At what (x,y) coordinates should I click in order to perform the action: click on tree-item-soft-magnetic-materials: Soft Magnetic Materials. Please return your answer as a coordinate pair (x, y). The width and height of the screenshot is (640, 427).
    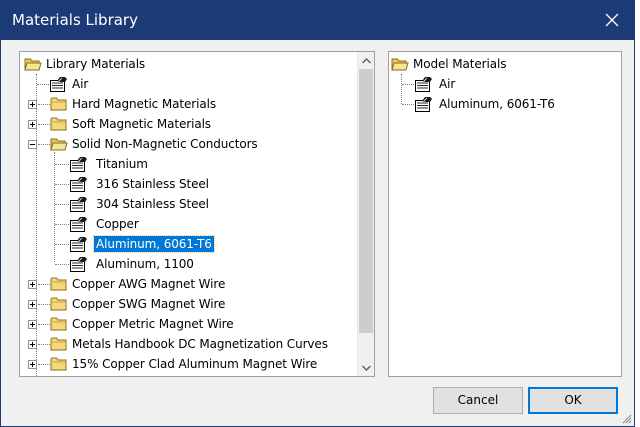
    Looking at the image, I should click on (185, 124).